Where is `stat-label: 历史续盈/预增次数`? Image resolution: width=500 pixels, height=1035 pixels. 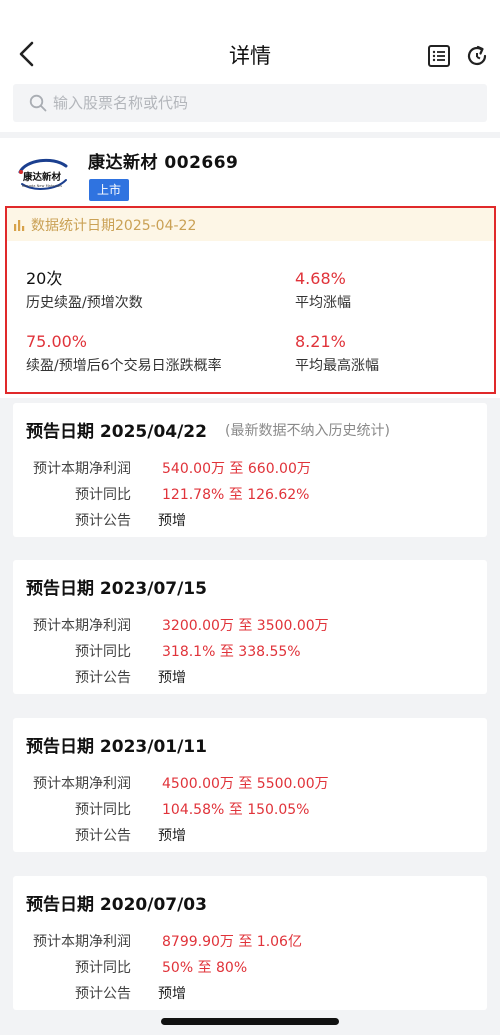 stat-label: 历史续盈/预增次数 is located at coordinates (84, 303).